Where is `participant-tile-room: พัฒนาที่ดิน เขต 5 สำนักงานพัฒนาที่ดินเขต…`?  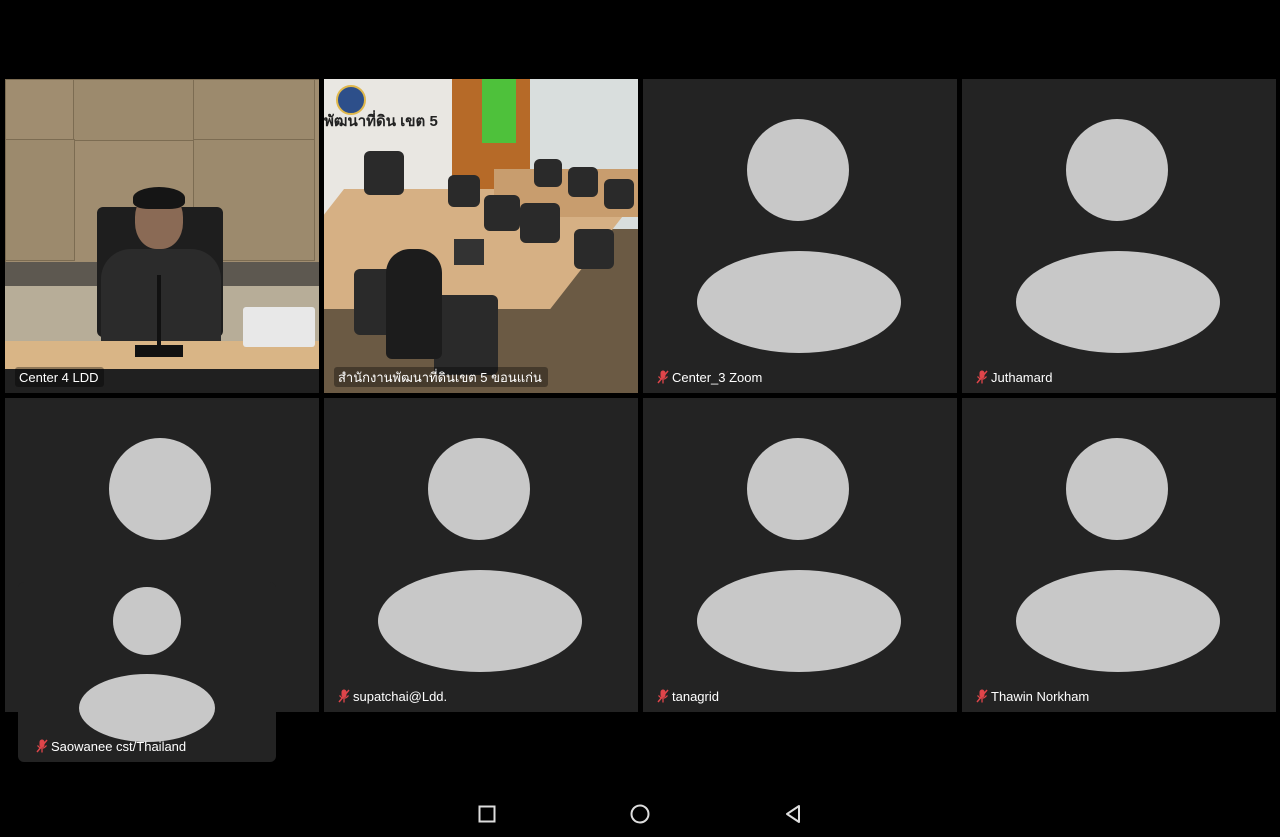
participant-tile-room: พัฒนาที่ดิน เขต 5 สำนักงานพัฒนาที่ดินเขต… is located at coordinates (481, 236).